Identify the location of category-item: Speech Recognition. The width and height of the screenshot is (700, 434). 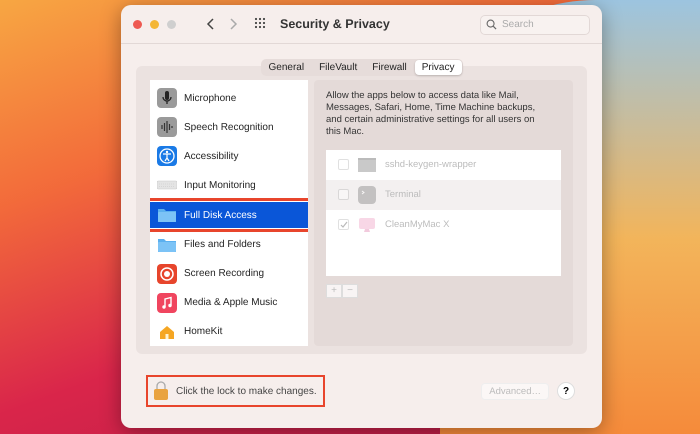
(229, 127).